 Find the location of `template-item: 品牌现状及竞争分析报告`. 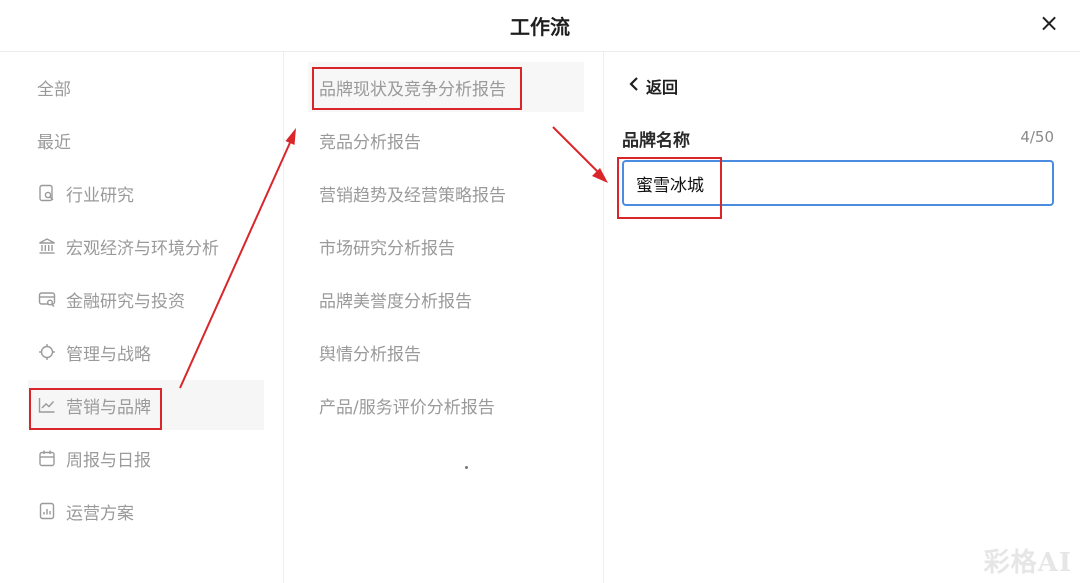

template-item: 品牌现状及竞争分析报告 is located at coordinates (446, 87).